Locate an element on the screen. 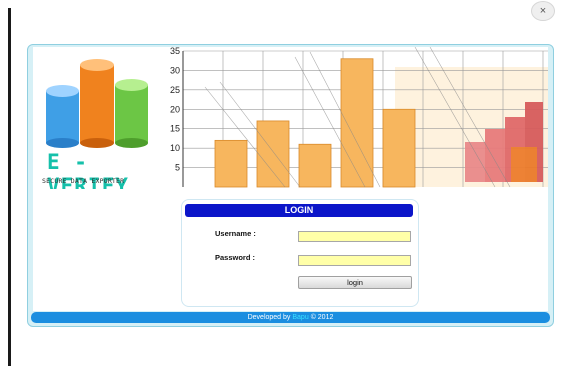  y-tick-label: 20 is located at coordinates (175, 109).